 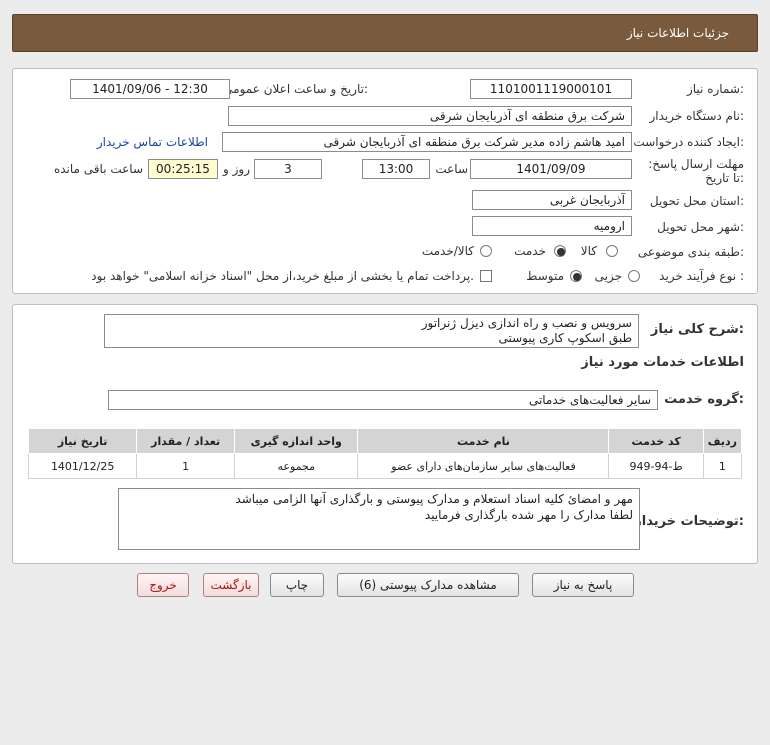 I want to click on deadline-label: مهلت ارسال پاسخ: تا تاریخ:, so click(x=696, y=171).